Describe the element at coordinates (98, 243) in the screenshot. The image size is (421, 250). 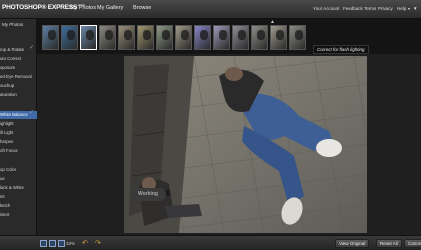
I see `redo-icon: ↷` at that location.